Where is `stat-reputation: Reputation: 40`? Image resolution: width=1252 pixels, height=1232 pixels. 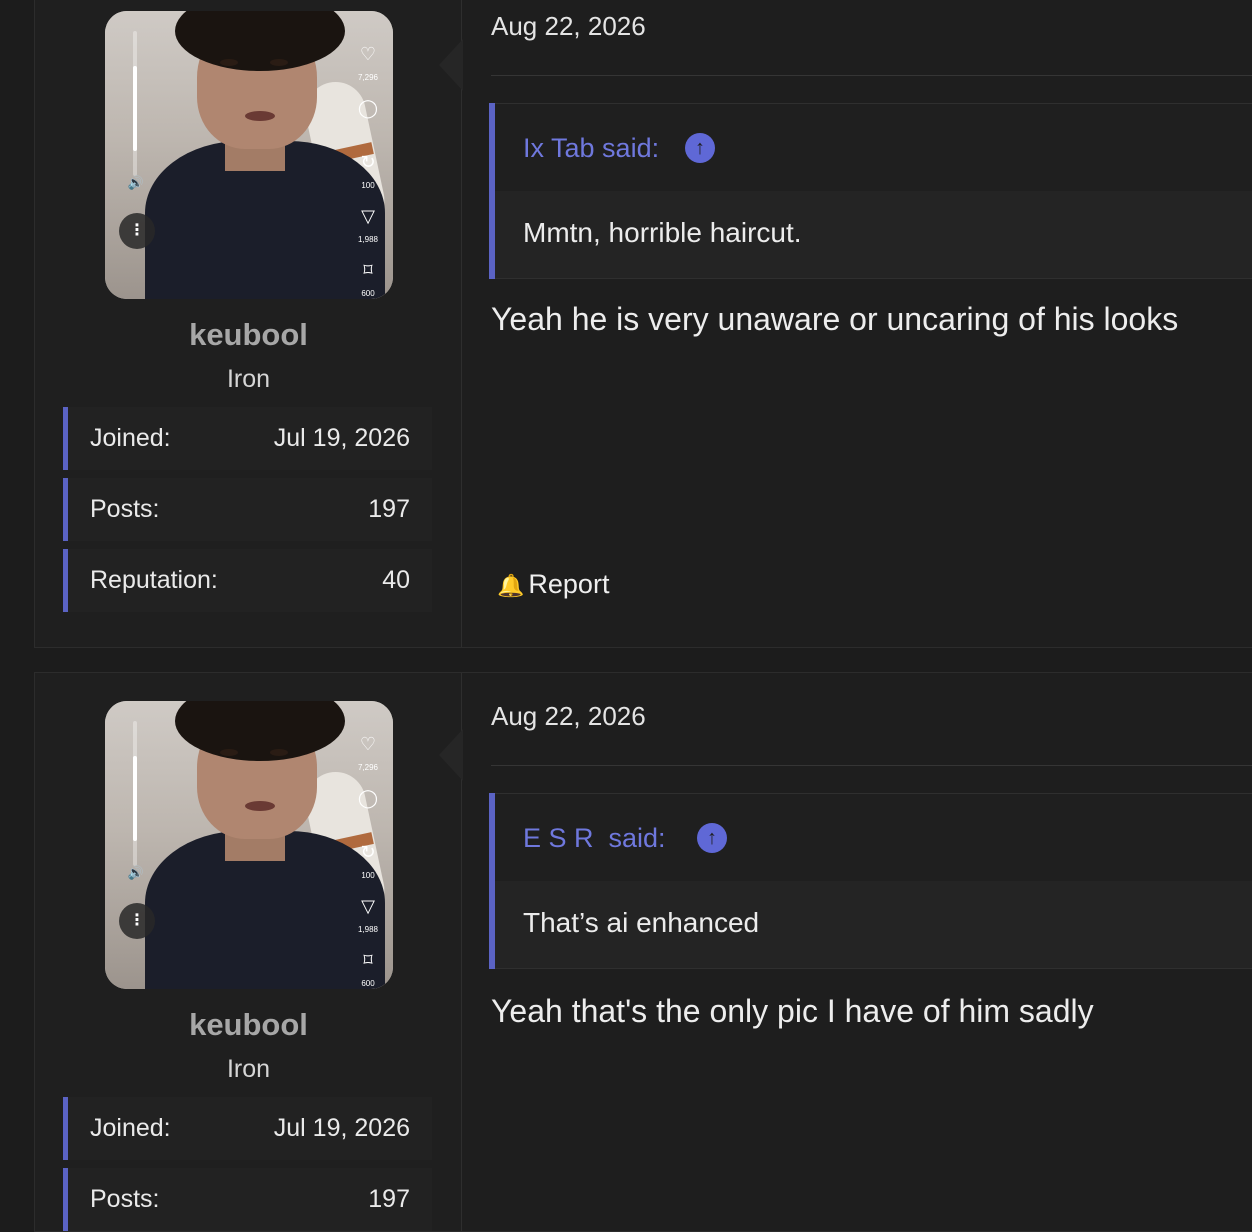 stat-reputation: Reputation: 40 is located at coordinates (247, 580).